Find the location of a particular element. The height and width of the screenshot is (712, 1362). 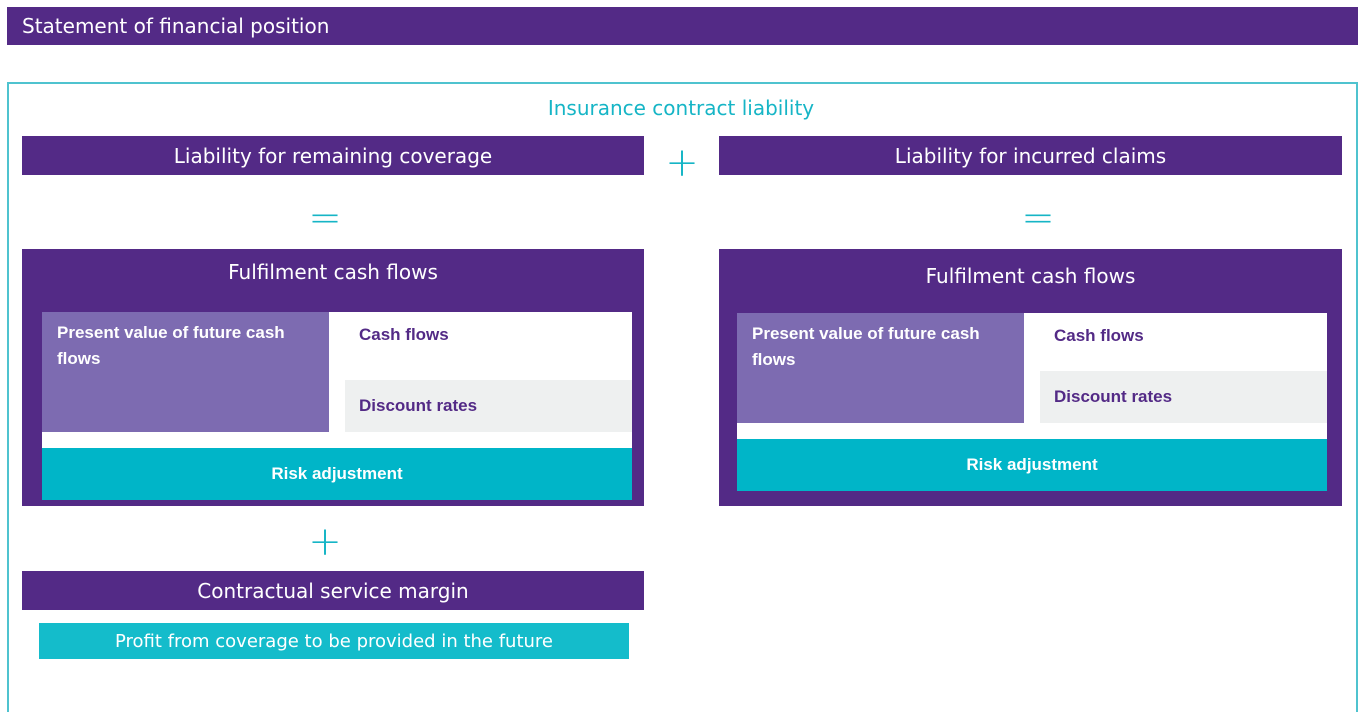

left-risk-adjustment: Risk adjustment is located at coordinates (337, 474).